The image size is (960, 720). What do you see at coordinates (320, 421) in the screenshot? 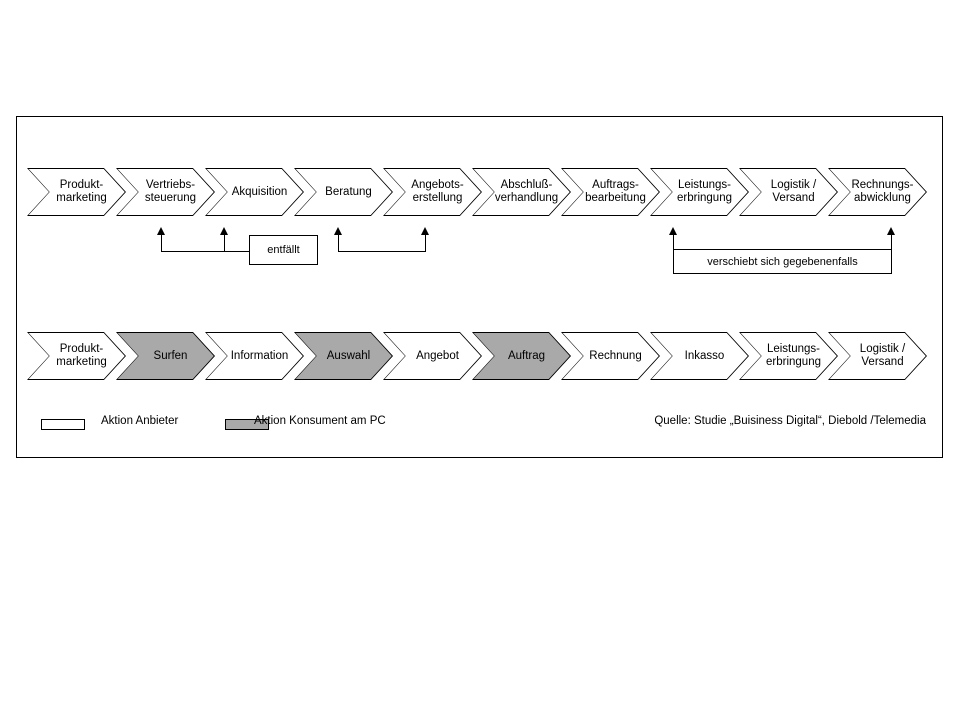
I see `legend-label-consumer: Aktion Konsument am PC` at bounding box center [320, 421].